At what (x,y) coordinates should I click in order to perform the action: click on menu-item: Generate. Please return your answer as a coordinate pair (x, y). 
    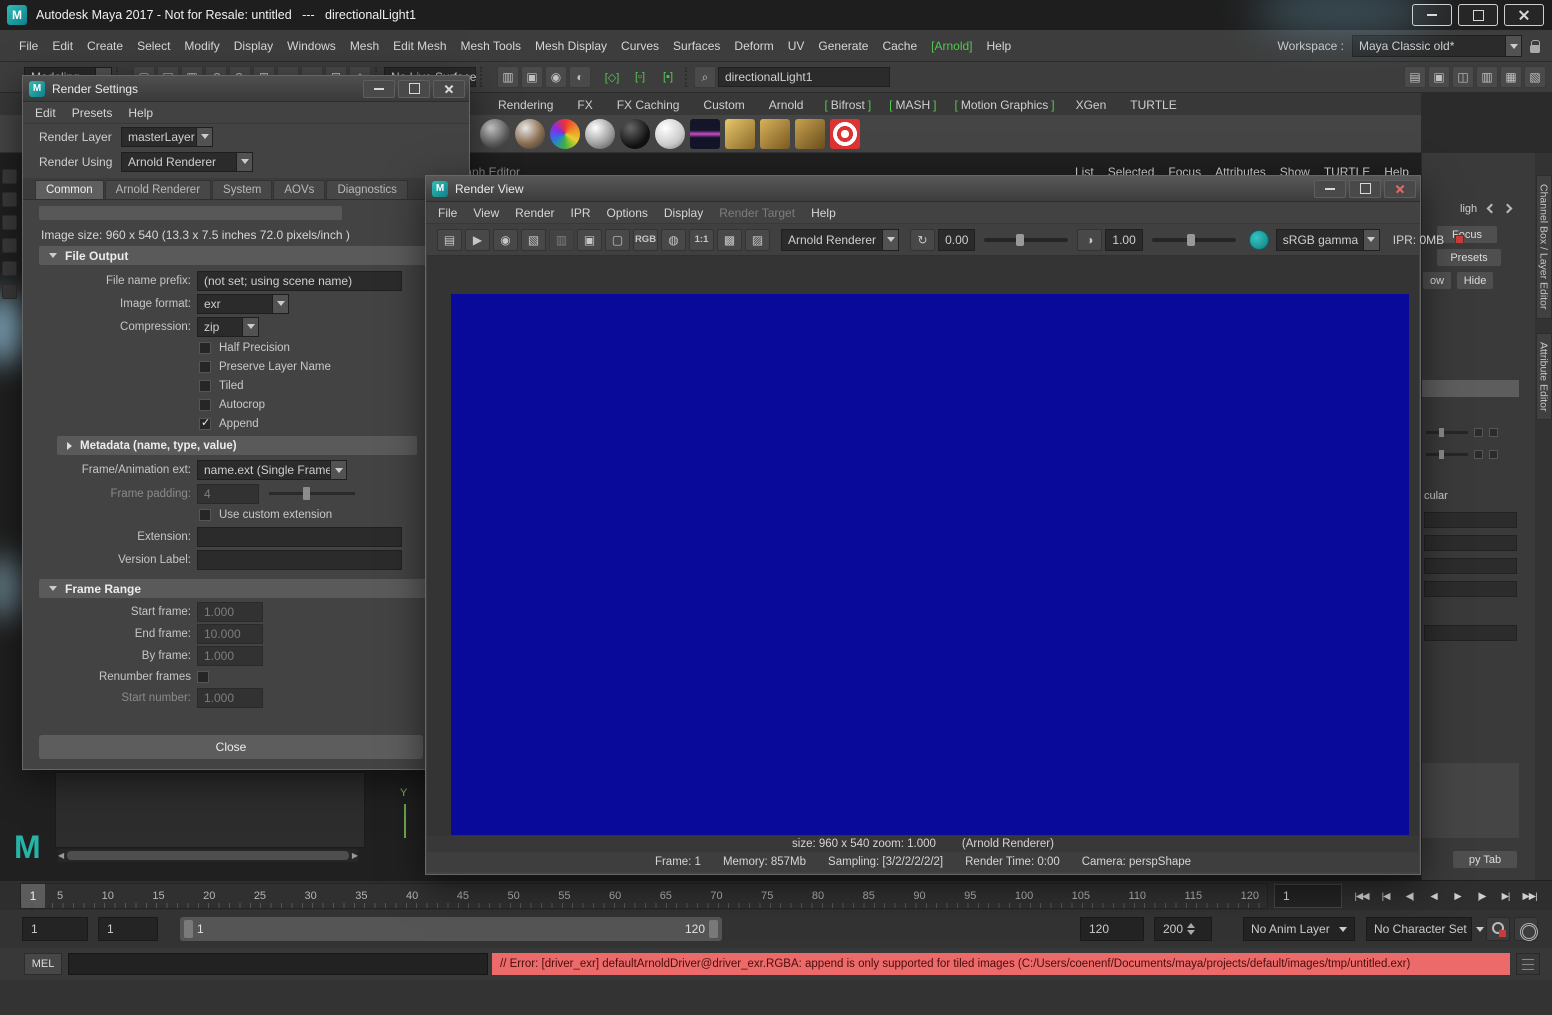
    Looking at the image, I should click on (843, 46).